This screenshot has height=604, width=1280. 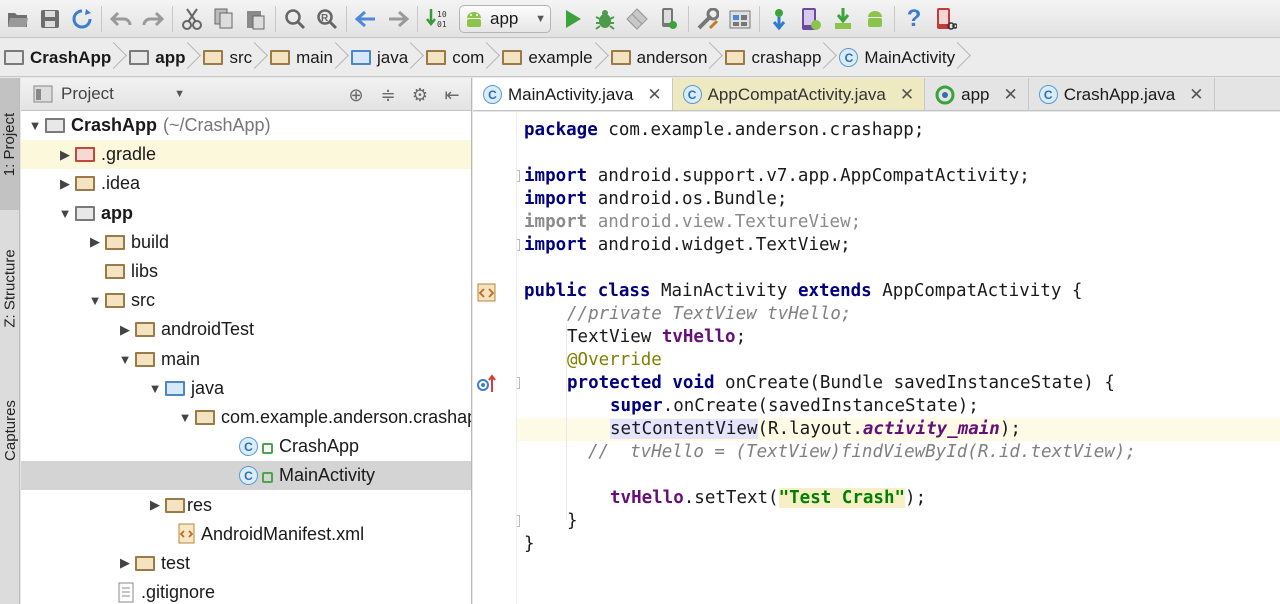 I want to click on breadcrumb-item-com: com, so click(x=460, y=57).